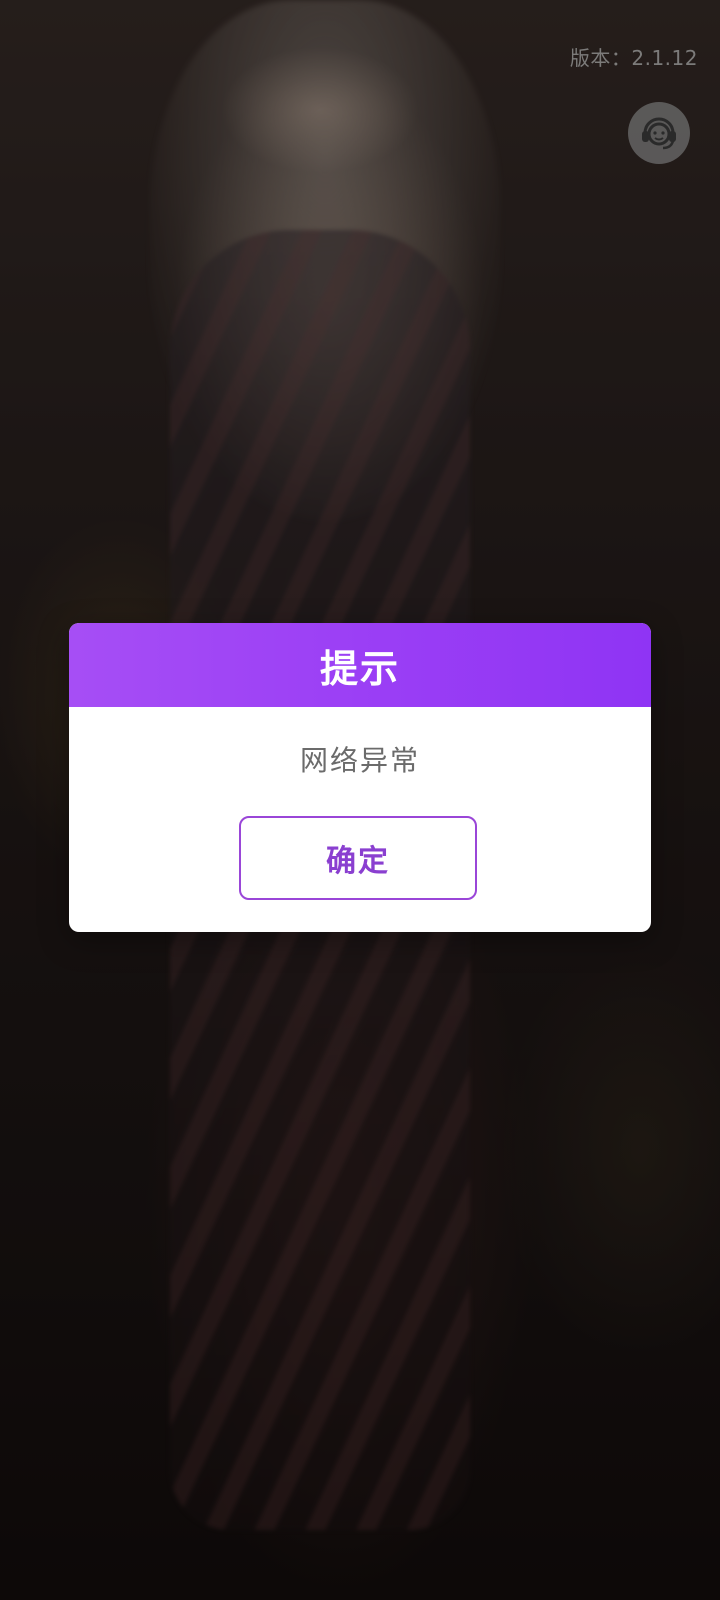 Image resolution: width=720 pixels, height=1600 pixels. What do you see at coordinates (358, 861) in the screenshot?
I see `confirm-button-label: 确定` at bounding box center [358, 861].